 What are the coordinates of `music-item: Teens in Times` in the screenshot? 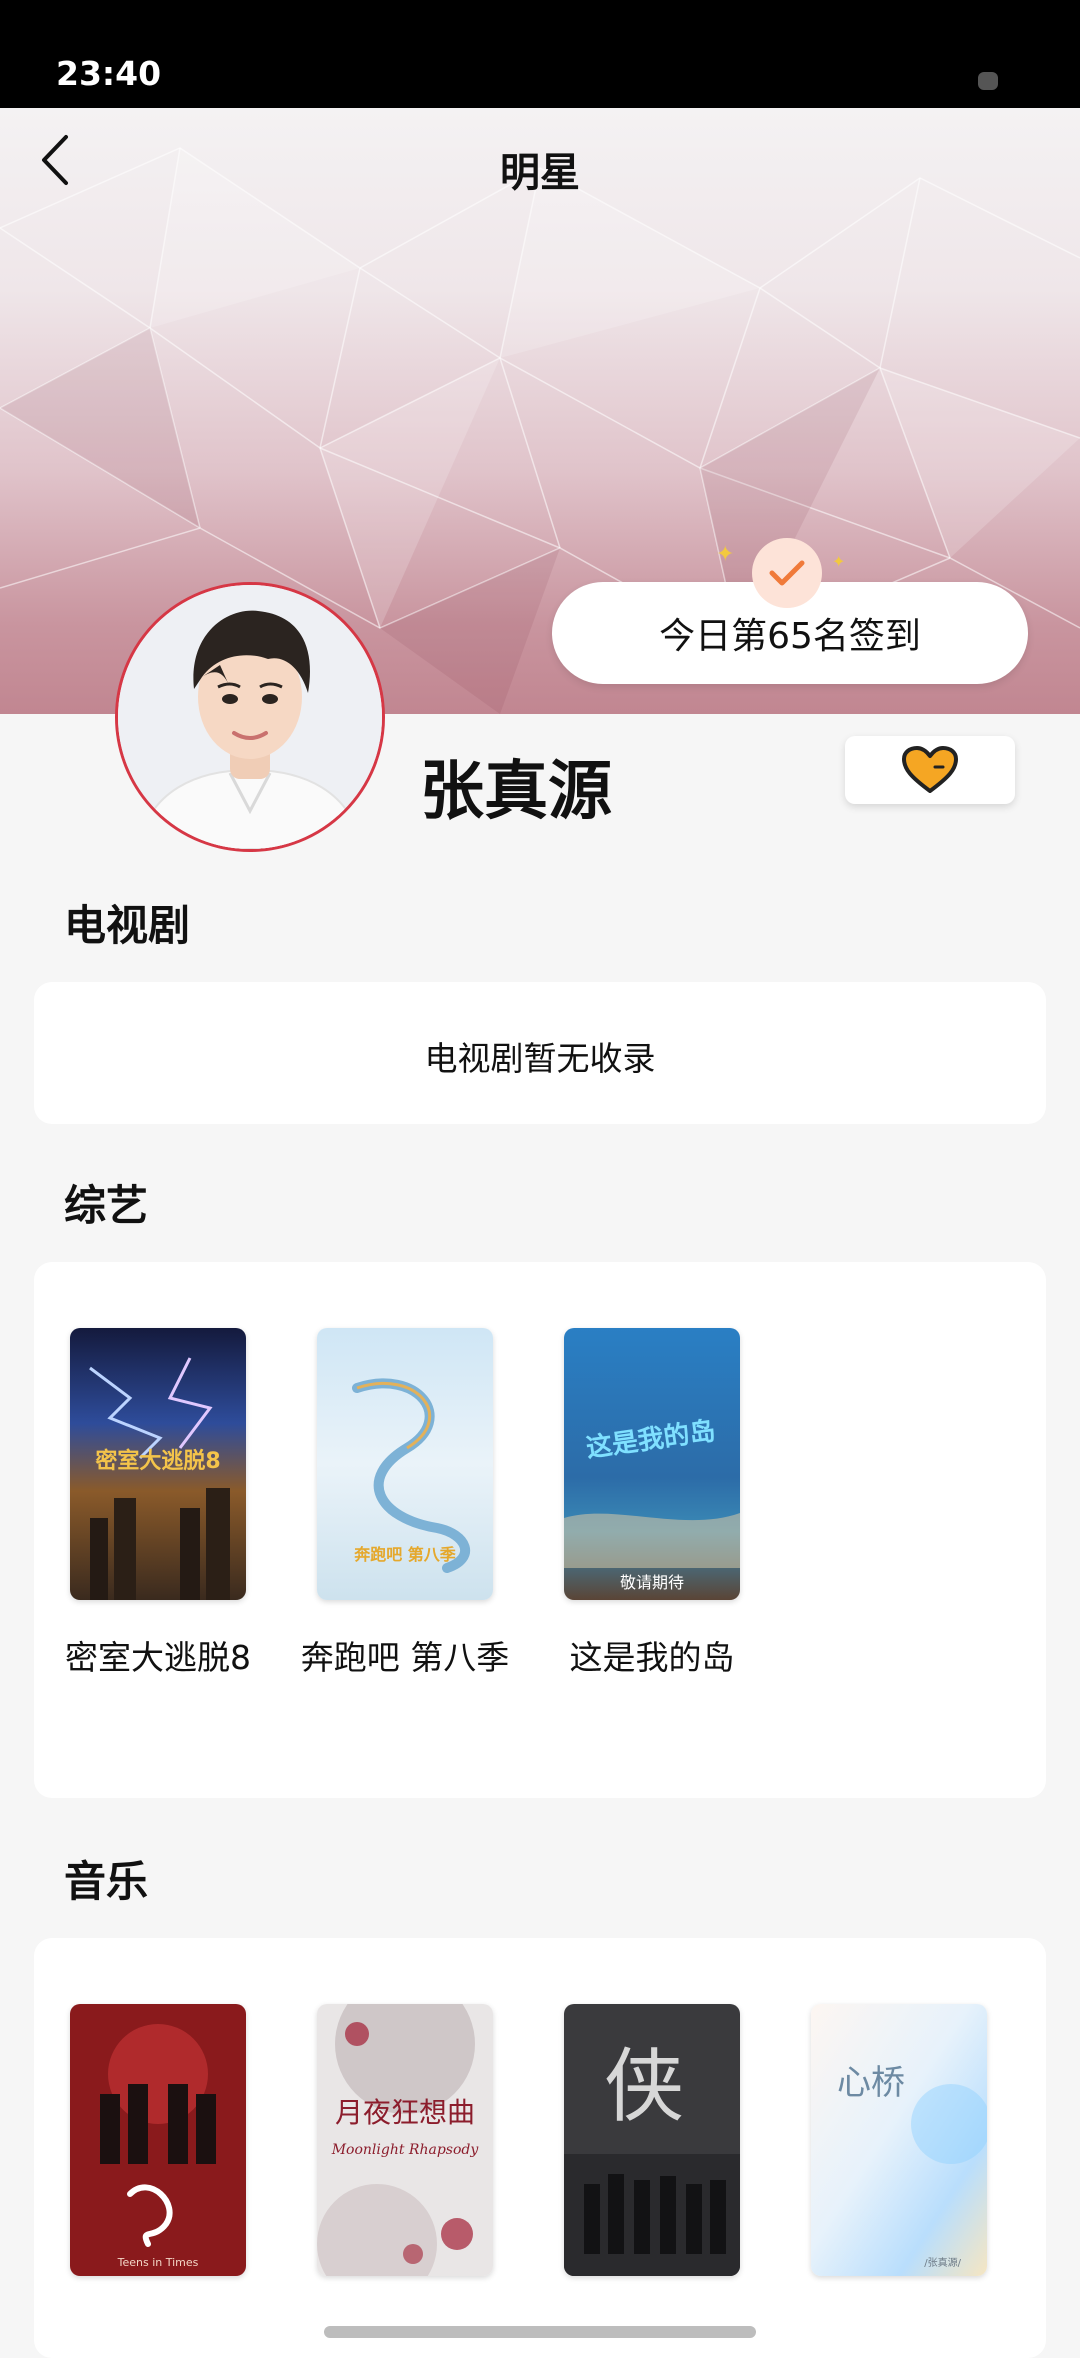 It's located at (158, 2140).